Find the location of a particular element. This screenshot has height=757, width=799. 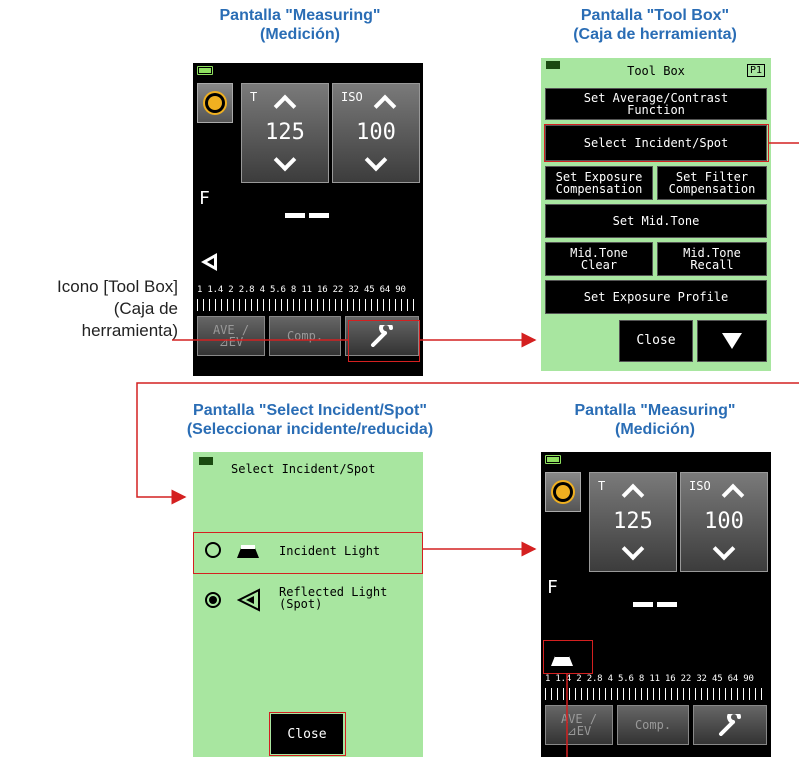

toolbox-button is located at coordinates (730, 725).